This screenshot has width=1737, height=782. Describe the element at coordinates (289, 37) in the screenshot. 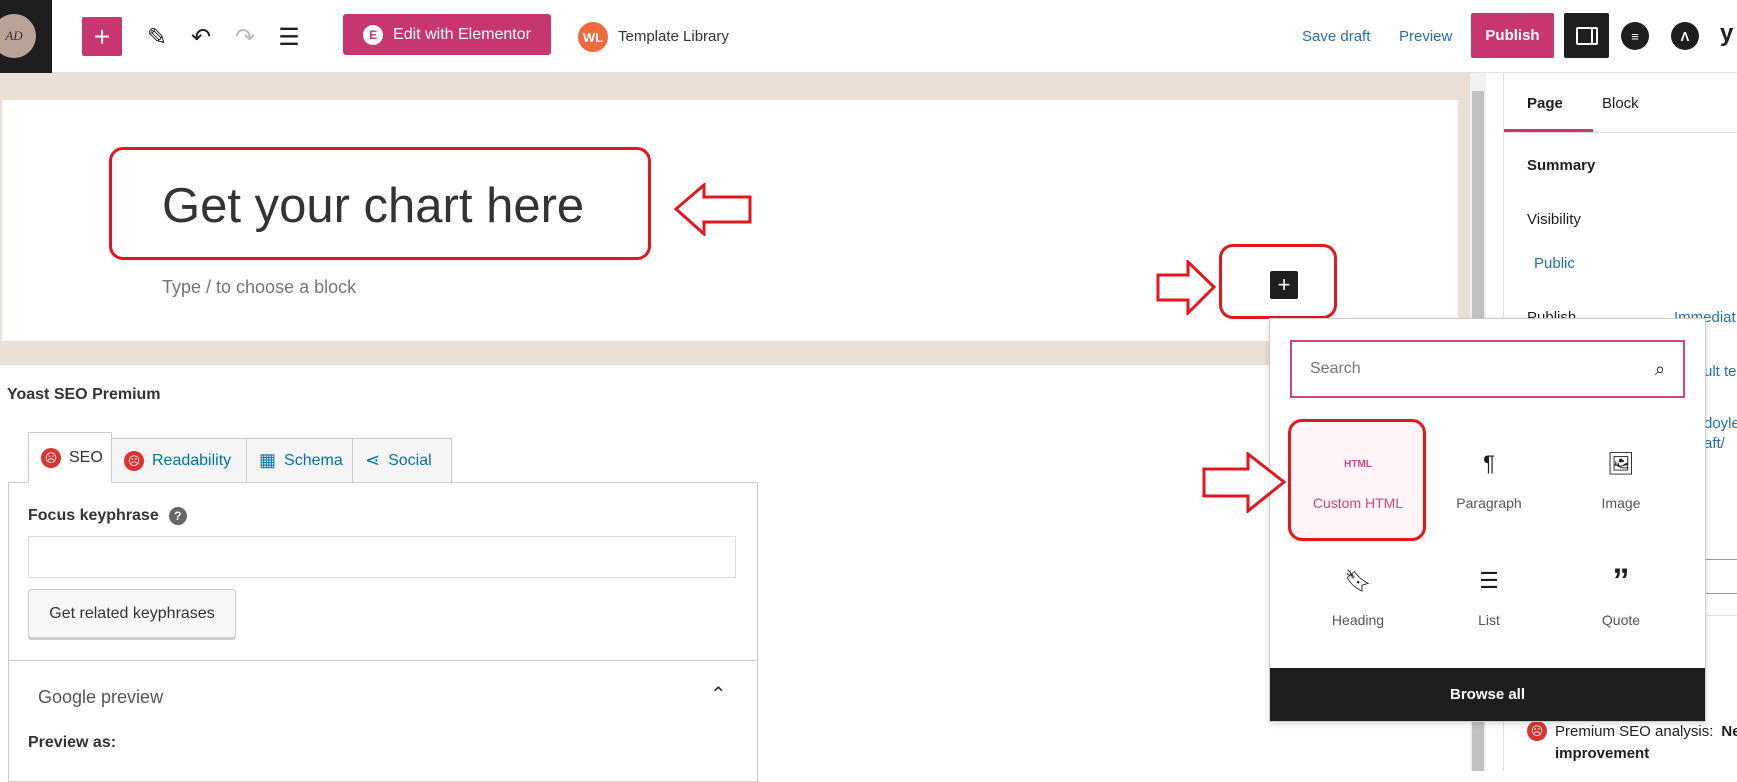

I see `list-view-icon: ☰` at that location.